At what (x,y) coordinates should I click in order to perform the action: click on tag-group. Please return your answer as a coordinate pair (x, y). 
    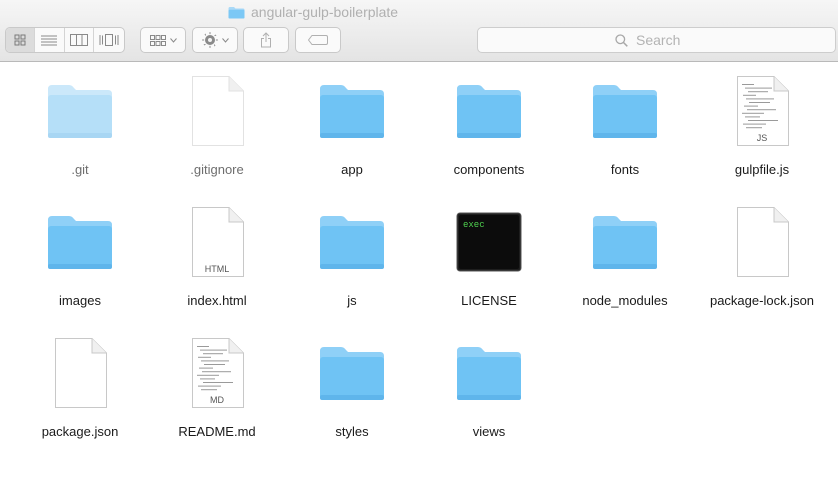
    Looking at the image, I should click on (318, 40).